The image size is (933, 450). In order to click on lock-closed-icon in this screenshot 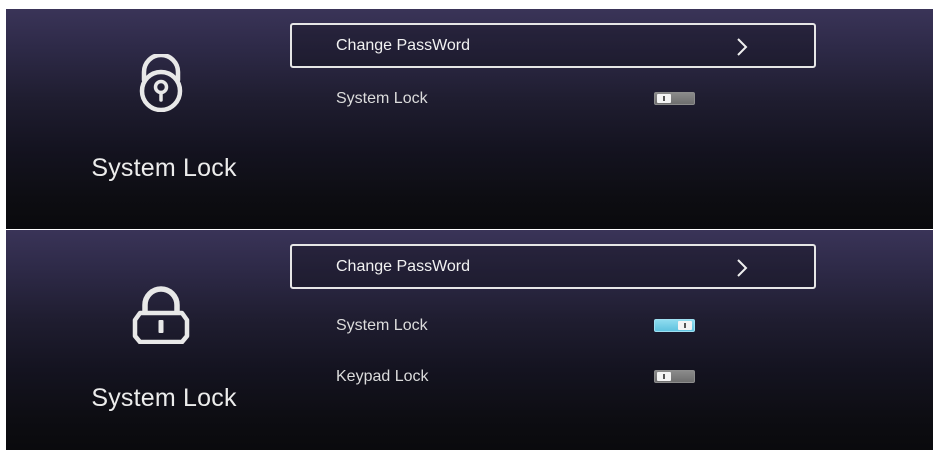, I will do `click(161, 315)`.